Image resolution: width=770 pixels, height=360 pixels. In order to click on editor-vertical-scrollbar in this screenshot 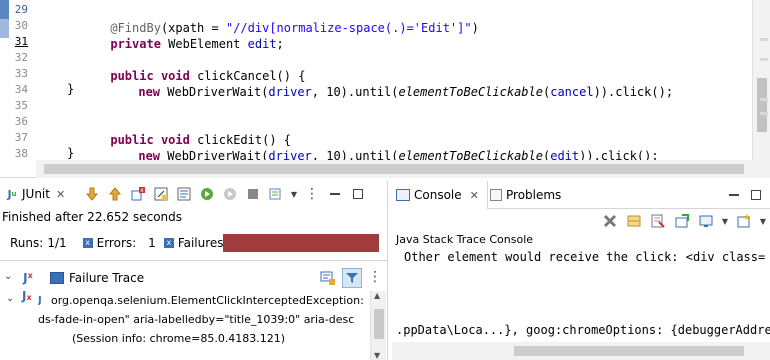, I will do `click(761, 80)`.